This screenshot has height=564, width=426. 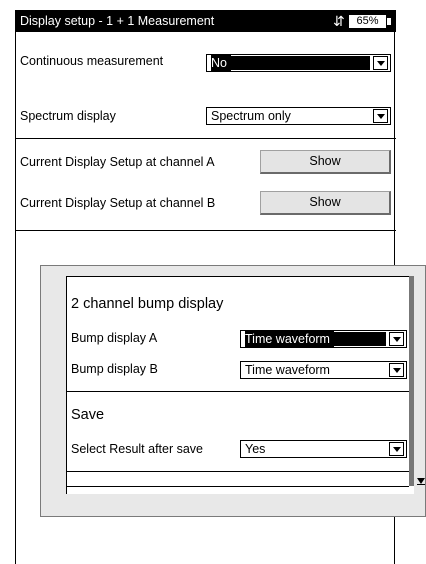 I want to click on show-channel-b-button: Show, so click(x=325, y=203).